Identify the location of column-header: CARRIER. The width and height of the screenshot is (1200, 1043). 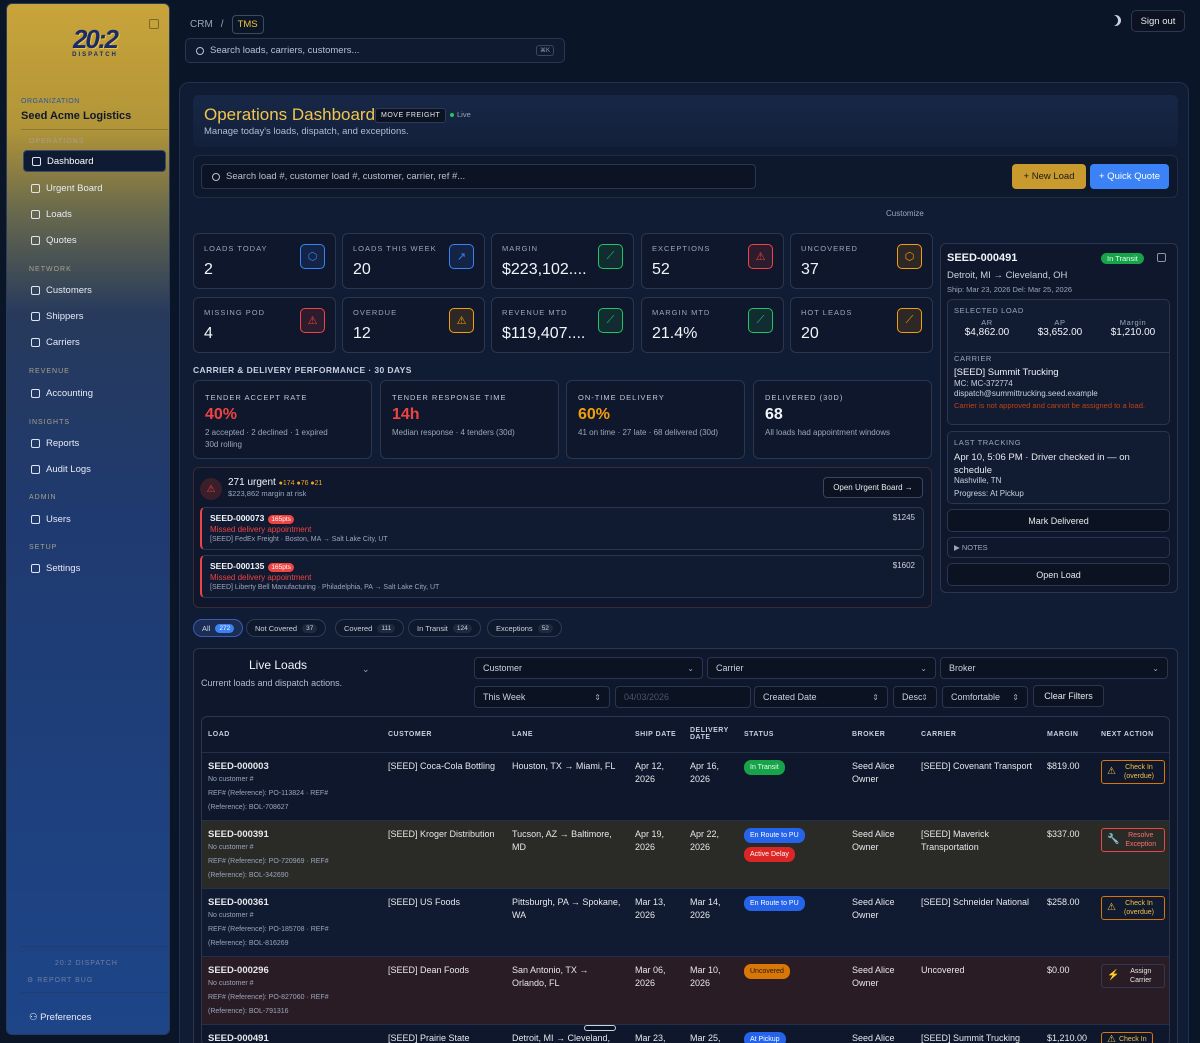
(978, 735).